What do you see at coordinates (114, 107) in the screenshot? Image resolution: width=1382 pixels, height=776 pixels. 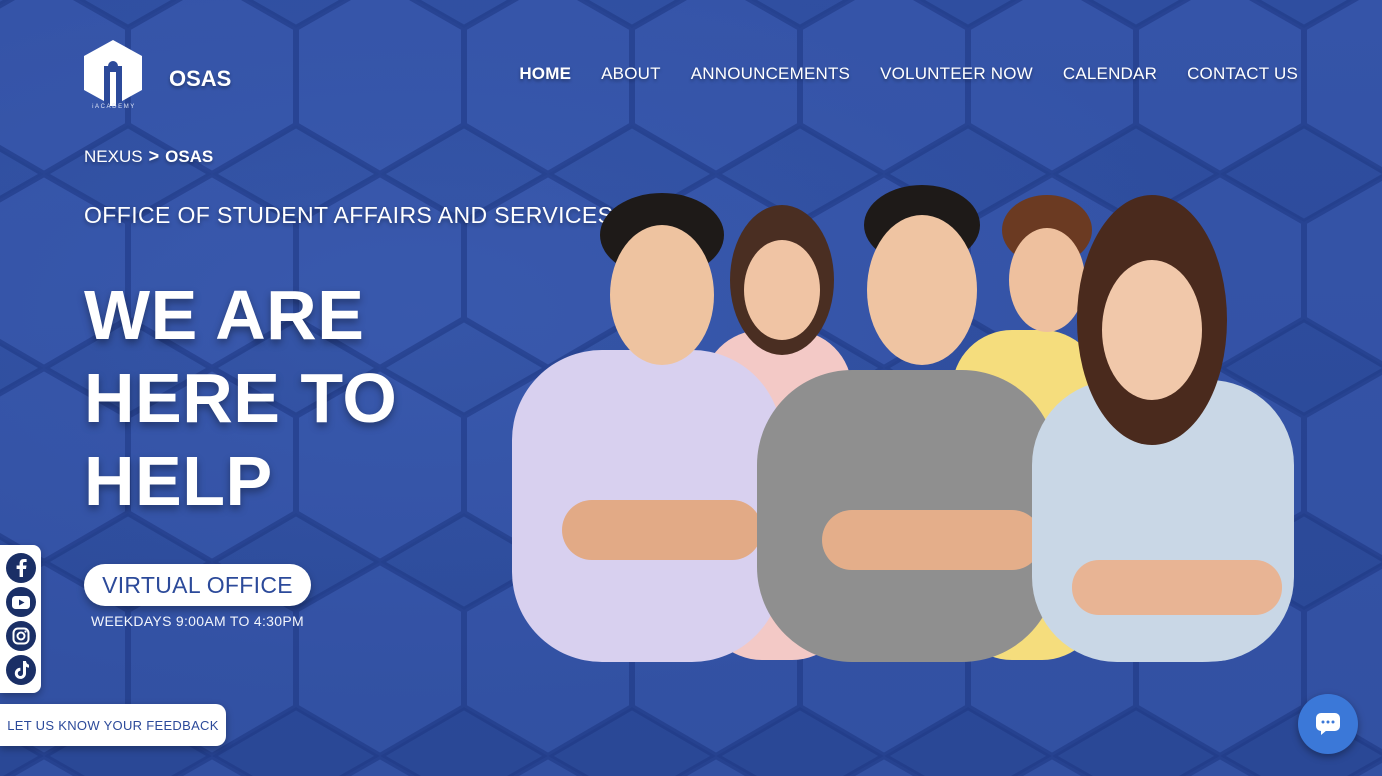 I see `logo-wordmark: iACADEMY` at bounding box center [114, 107].